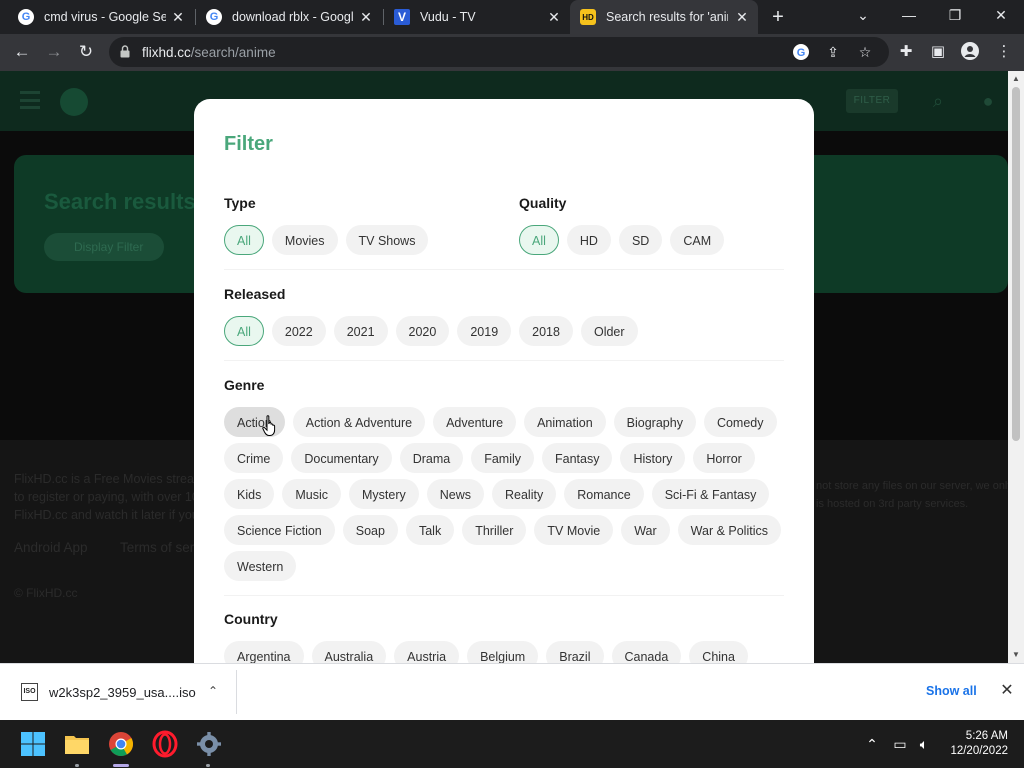 This screenshot has width=1024, height=768. I want to click on tab-cmd-virus: G cmd virus - Google Sea ✕, so click(101, 17).